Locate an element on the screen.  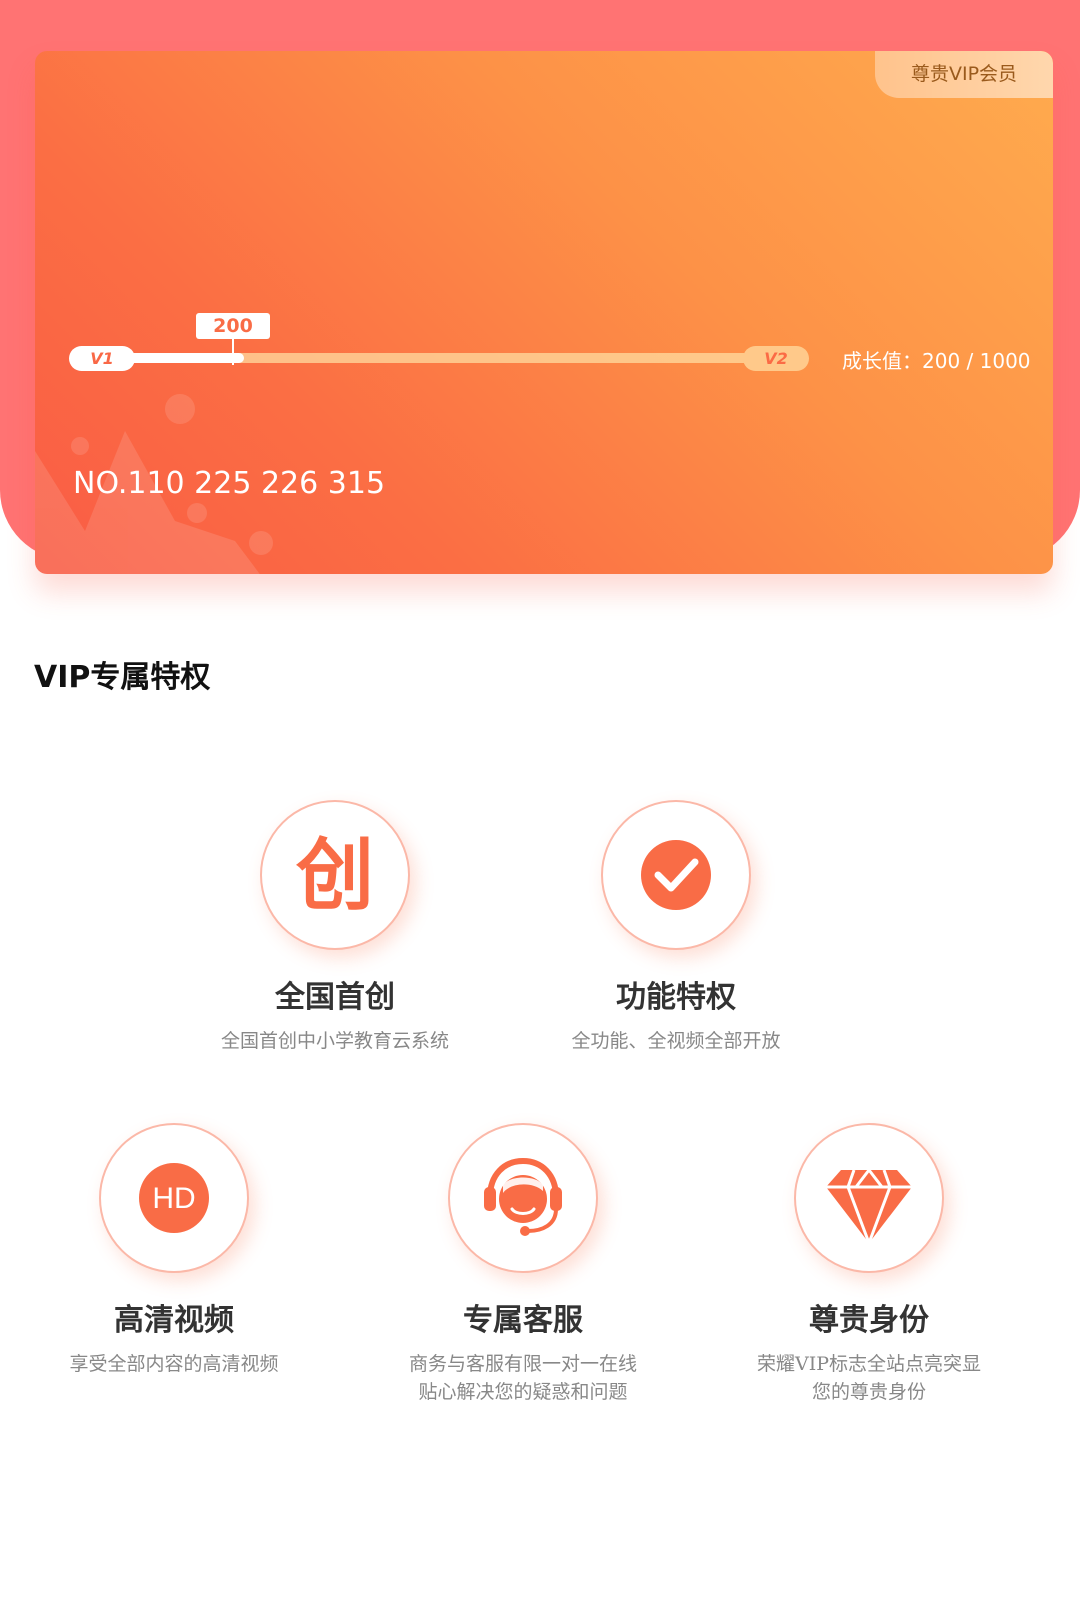
diamond-icon is located at coordinates (869, 1207).